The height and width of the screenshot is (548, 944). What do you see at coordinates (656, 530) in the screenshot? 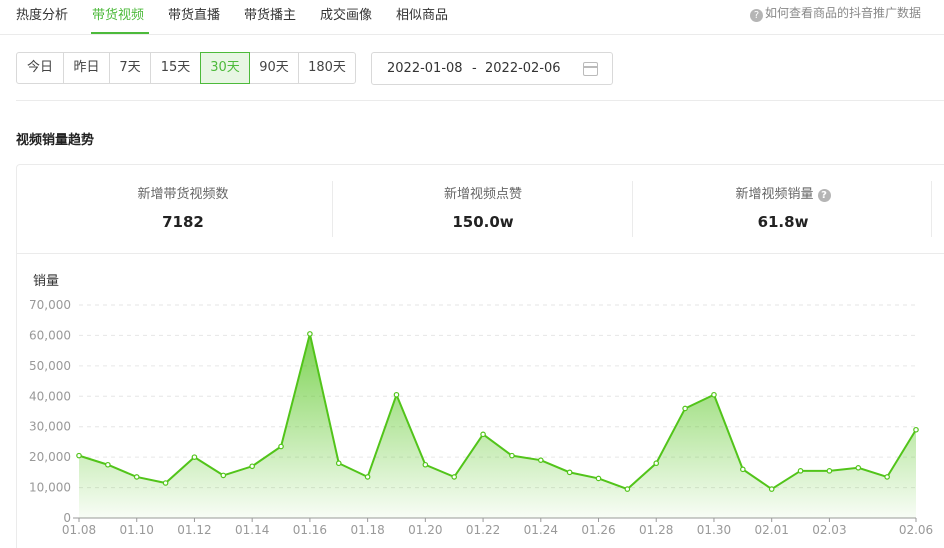
I see `x-tick-label: 01.28` at bounding box center [656, 530].